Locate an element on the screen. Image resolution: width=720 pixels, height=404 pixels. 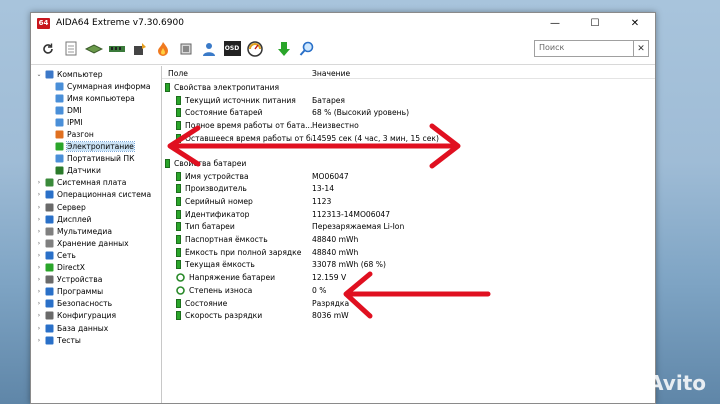
table-row: Текущая ёмкость 33078 mWh (68 %) is located at coordinates (408, 265).